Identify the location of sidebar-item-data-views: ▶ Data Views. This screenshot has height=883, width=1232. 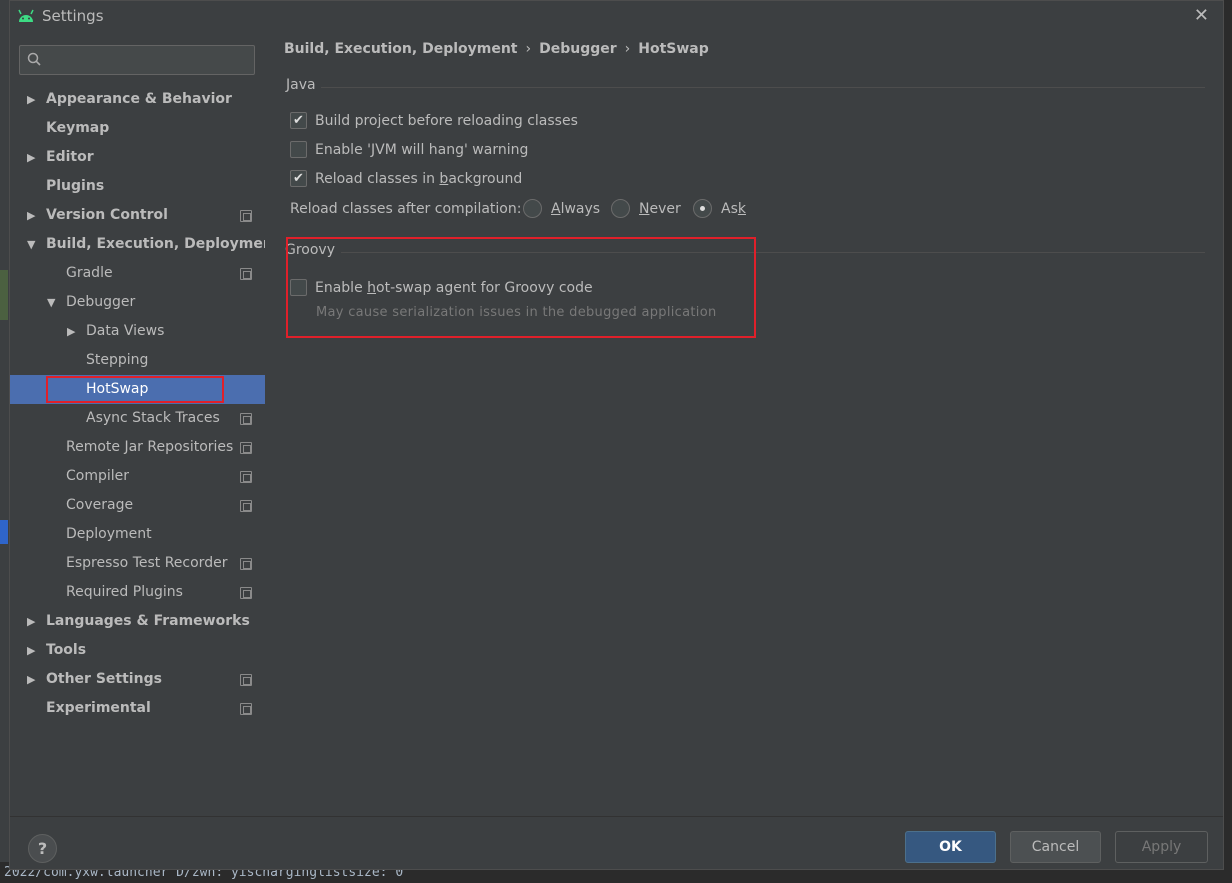
(137, 331).